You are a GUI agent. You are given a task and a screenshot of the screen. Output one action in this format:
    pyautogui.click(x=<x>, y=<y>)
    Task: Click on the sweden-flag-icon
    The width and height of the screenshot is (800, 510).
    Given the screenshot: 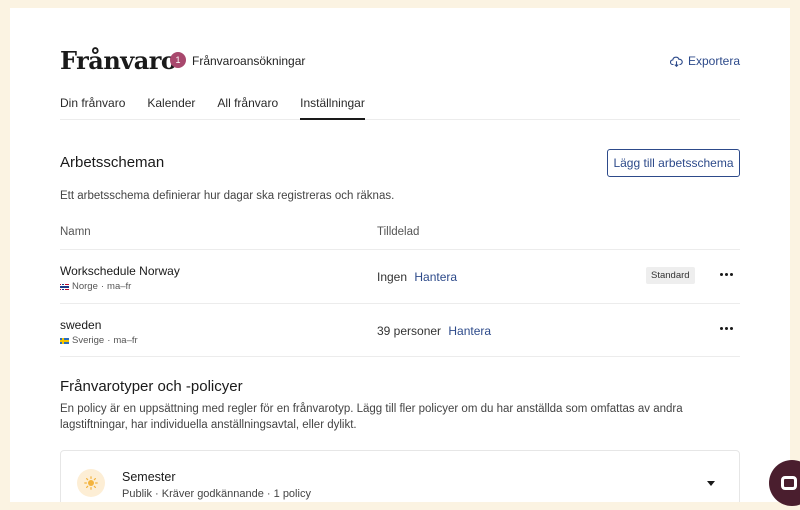 What is the action you would take?
    pyautogui.click(x=64, y=340)
    